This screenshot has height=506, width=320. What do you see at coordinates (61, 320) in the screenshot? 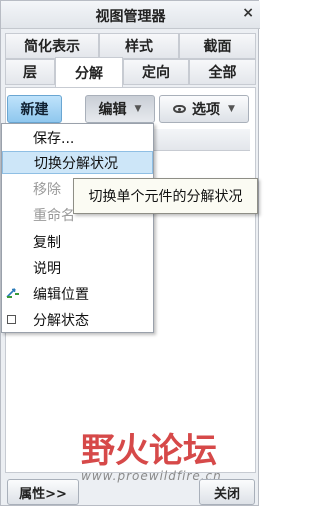
I see `menu-item-label: 分解状态` at bounding box center [61, 320].